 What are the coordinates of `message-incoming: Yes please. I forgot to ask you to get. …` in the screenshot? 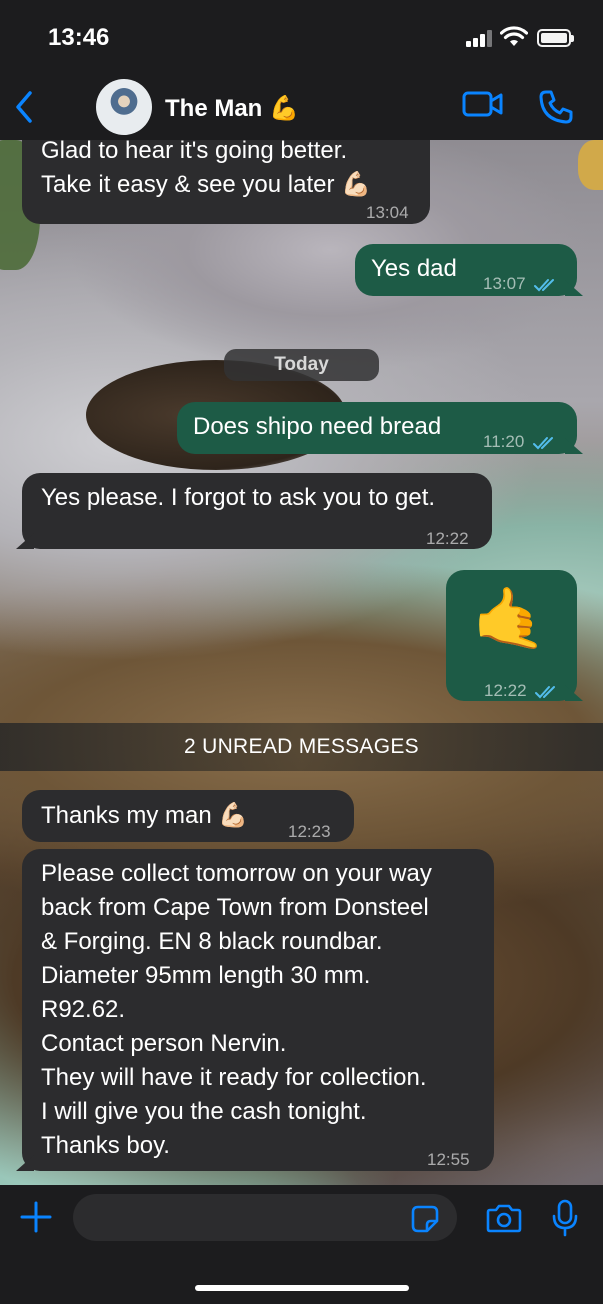 It's located at (254, 511).